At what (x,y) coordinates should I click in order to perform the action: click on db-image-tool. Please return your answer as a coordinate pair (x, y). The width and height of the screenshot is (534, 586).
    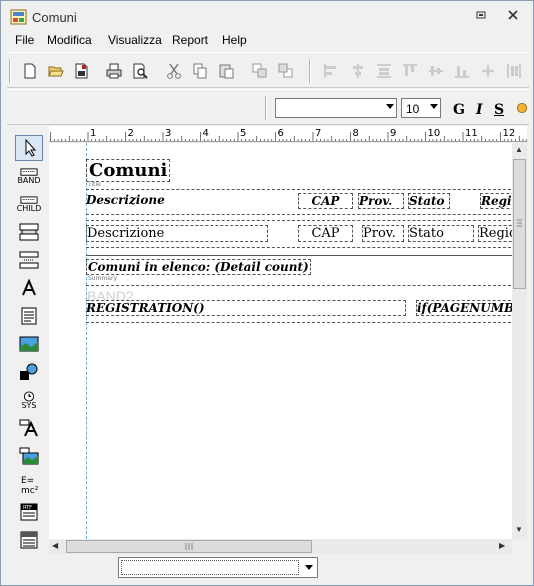
    Looking at the image, I should click on (29, 456).